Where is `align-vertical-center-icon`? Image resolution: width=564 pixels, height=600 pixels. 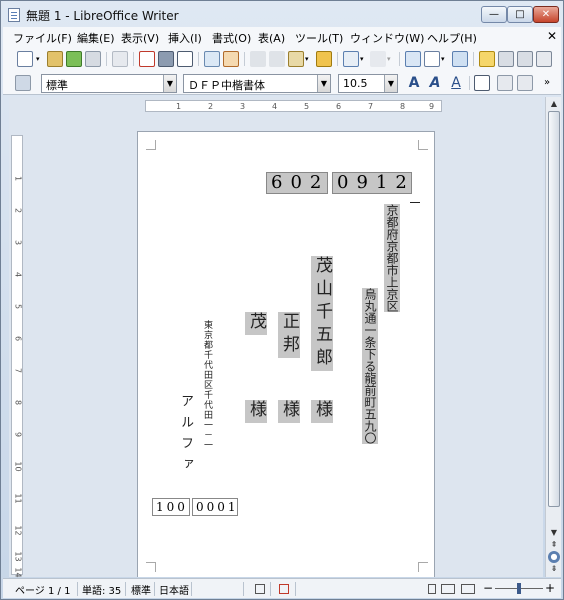 align-vertical-center-icon is located at coordinates (505, 83).